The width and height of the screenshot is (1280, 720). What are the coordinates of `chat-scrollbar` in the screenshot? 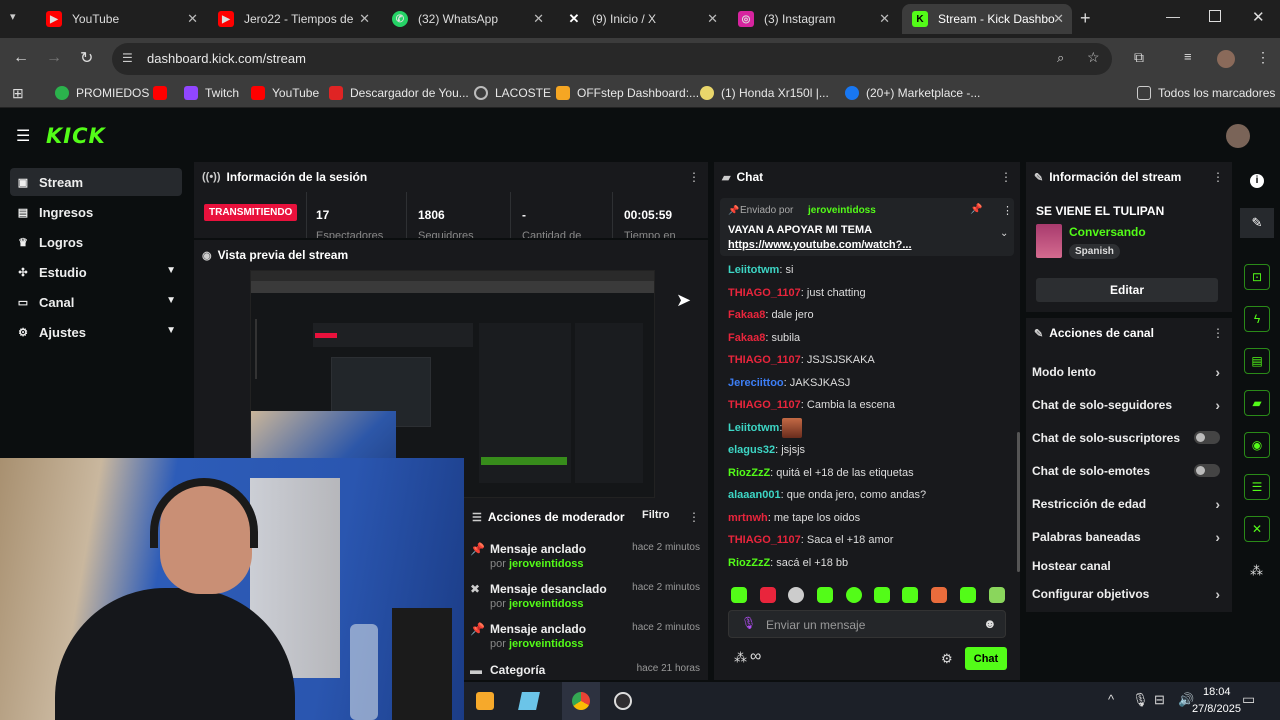 It's located at (1018, 502).